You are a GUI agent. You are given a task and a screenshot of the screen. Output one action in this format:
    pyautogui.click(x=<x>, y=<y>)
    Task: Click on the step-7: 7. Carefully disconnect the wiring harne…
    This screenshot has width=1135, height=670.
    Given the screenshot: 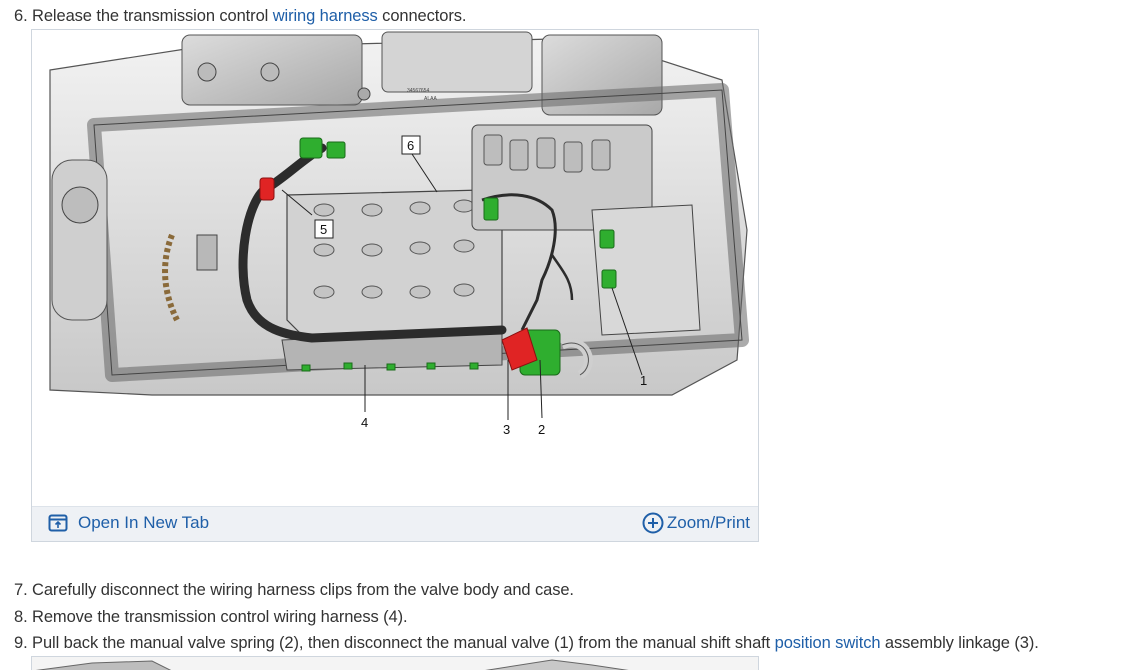 What is the action you would take?
    pyautogui.click(x=294, y=590)
    